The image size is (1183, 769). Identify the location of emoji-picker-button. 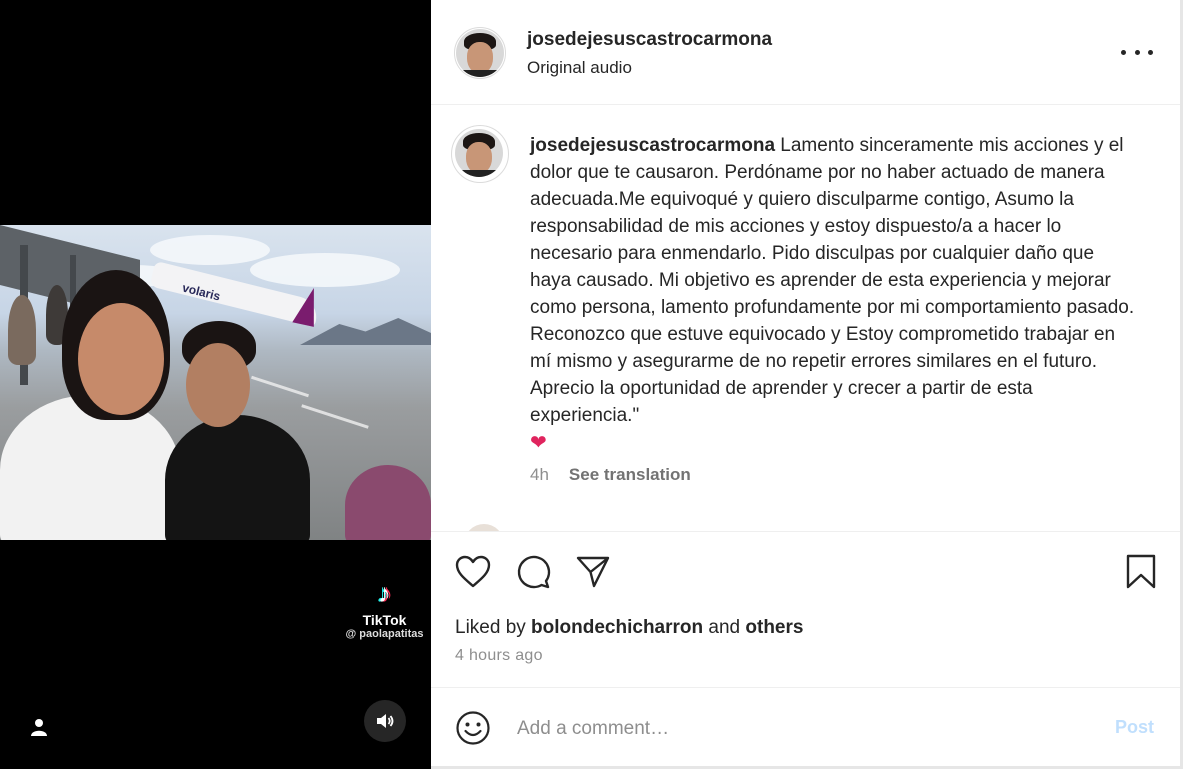
(473, 728).